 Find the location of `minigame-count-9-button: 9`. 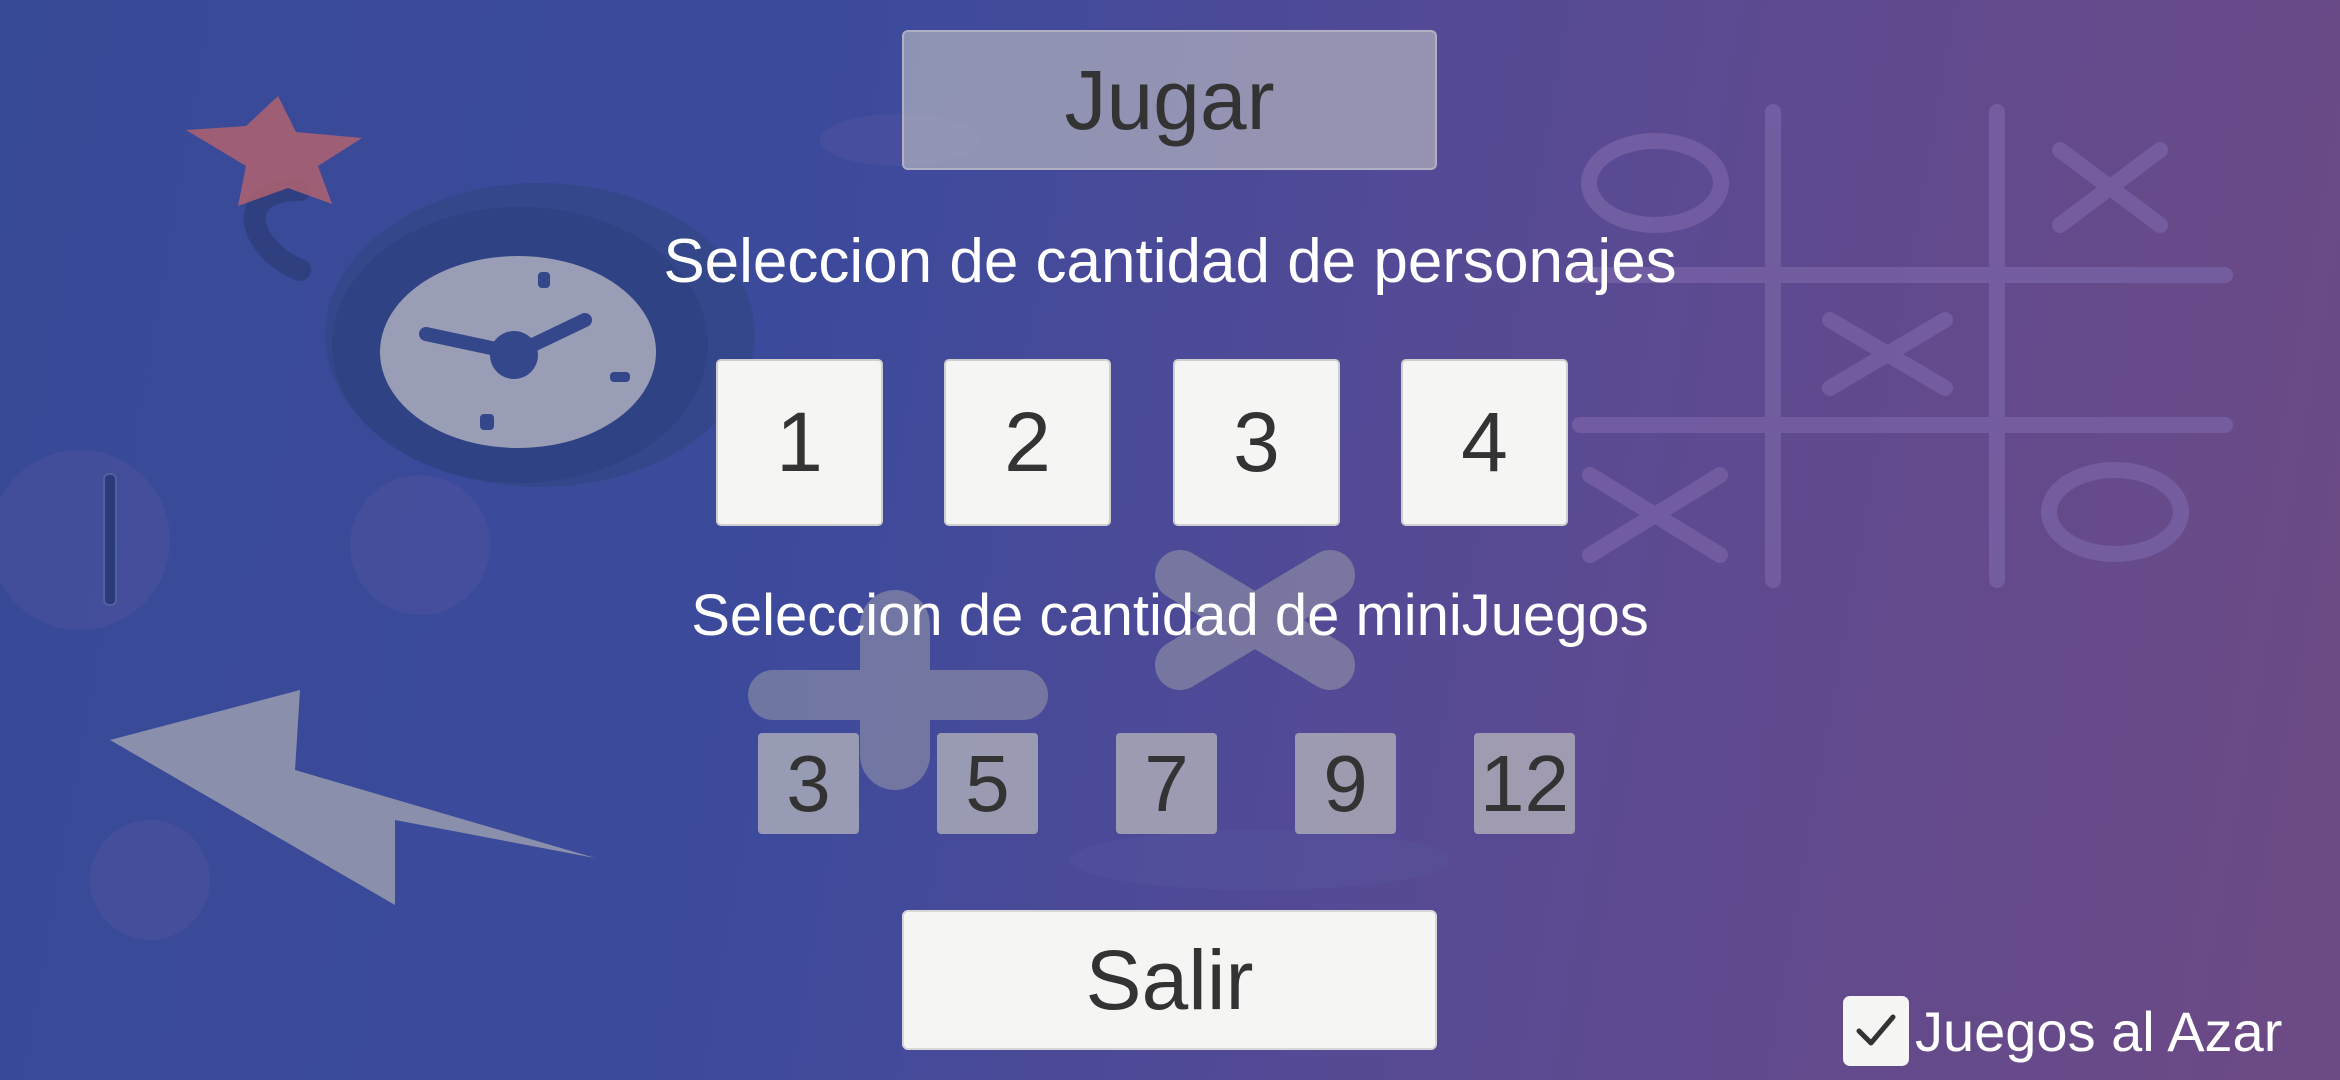

minigame-count-9-button: 9 is located at coordinates (1345, 783).